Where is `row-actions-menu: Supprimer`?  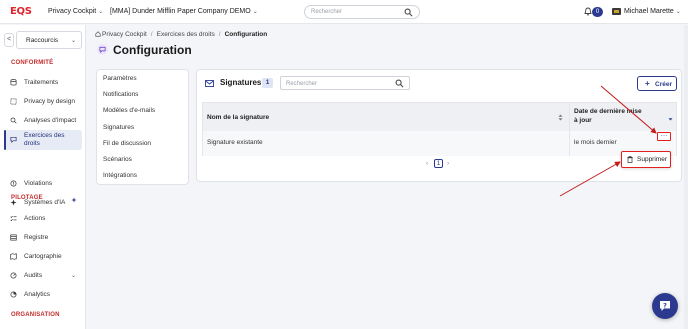
row-actions-menu: Supprimer is located at coordinates (646, 159).